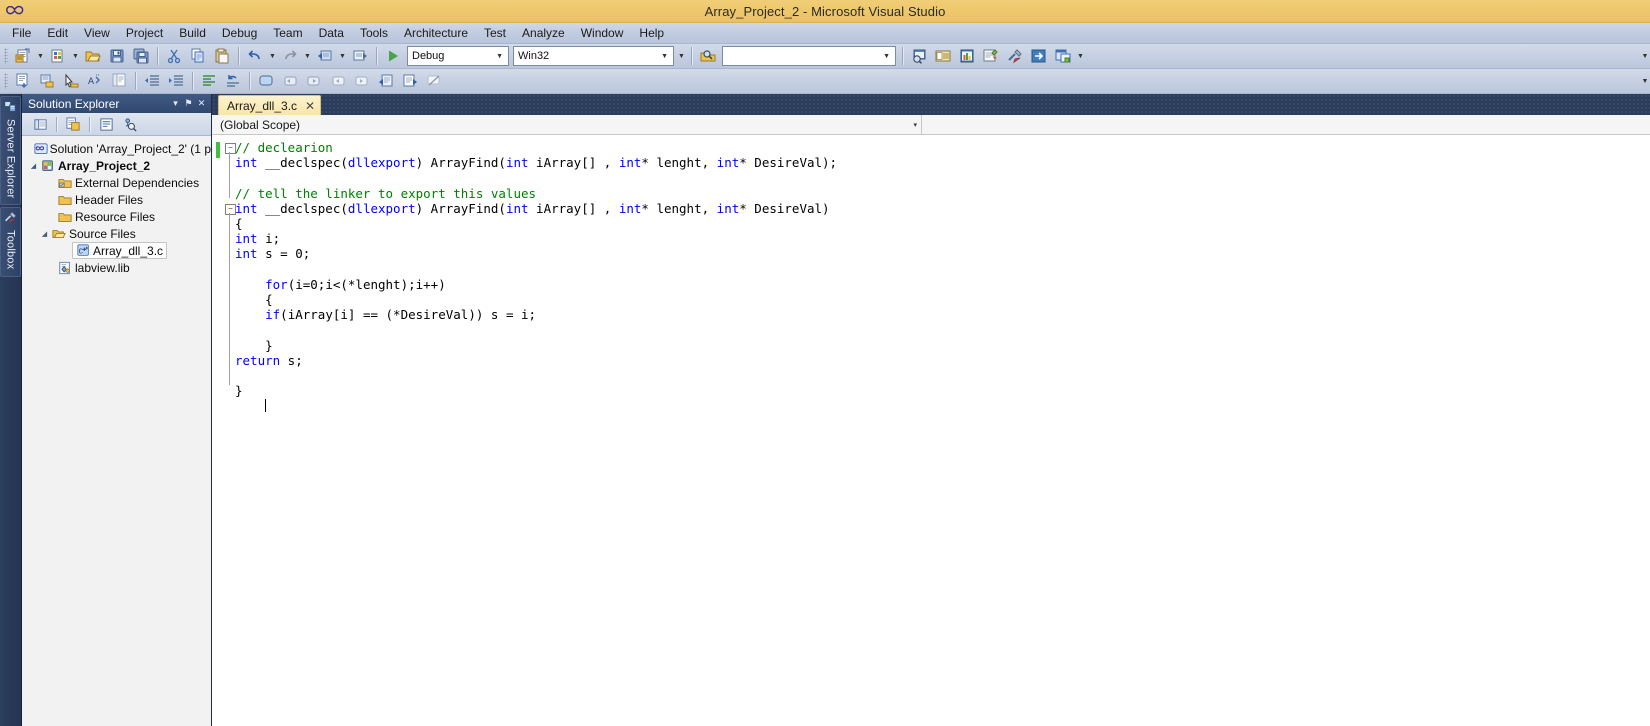 The width and height of the screenshot is (1650, 726). Describe the element at coordinates (116, 182) in the screenshot. I see `tree-item-external-dependencies: External Dependencies` at that location.